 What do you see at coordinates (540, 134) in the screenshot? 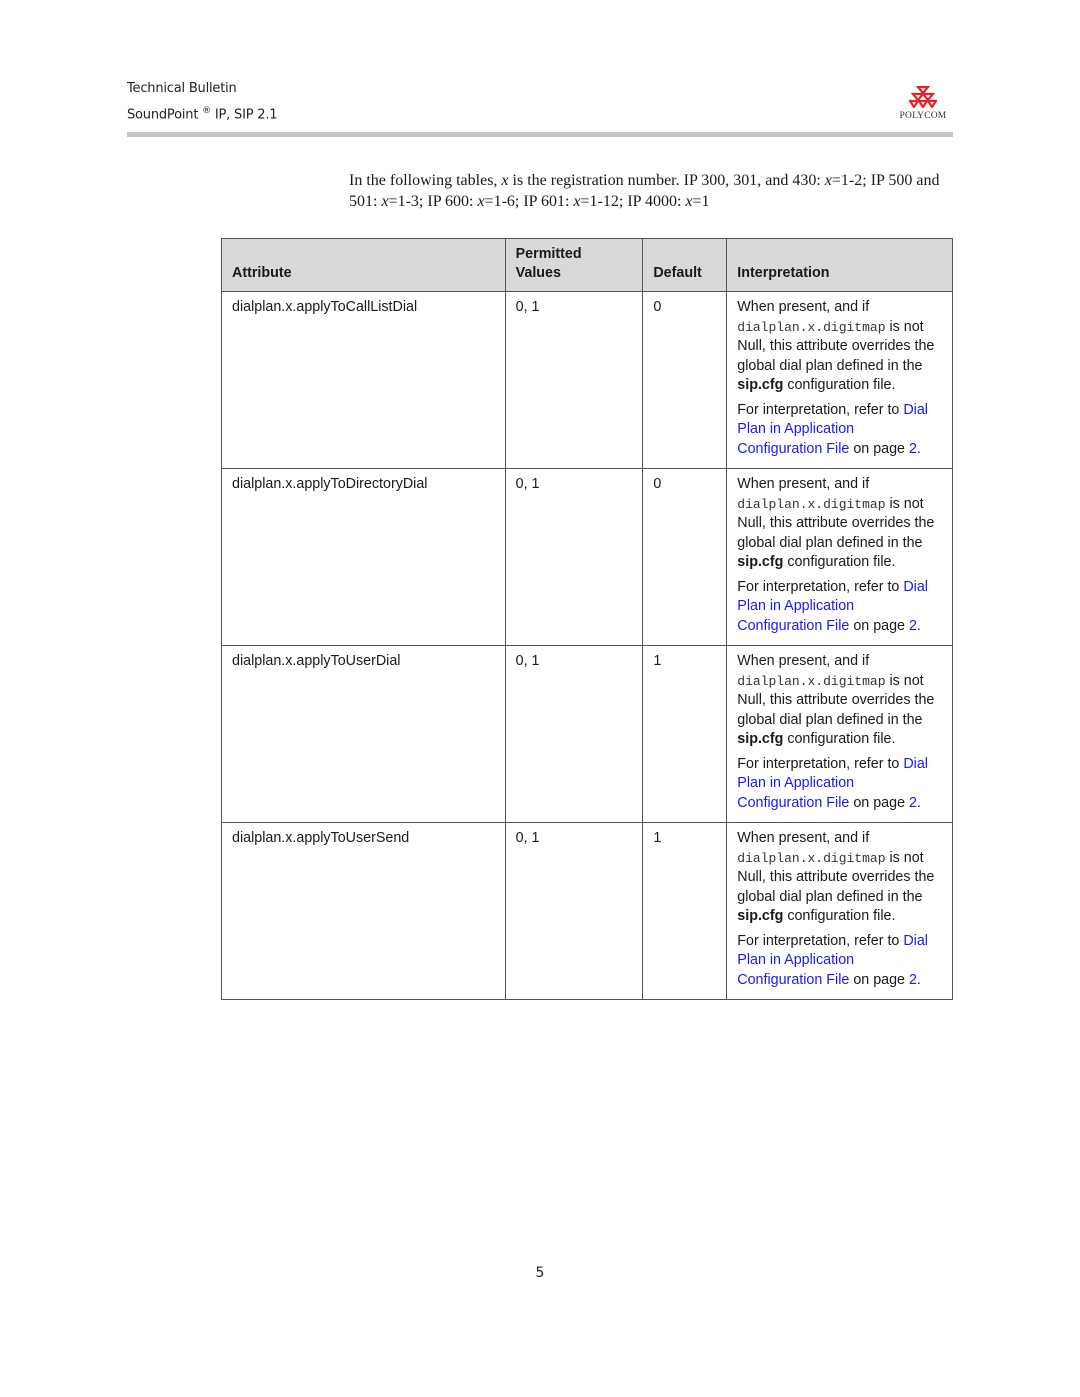
I see `header-rule` at bounding box center [540, 134].